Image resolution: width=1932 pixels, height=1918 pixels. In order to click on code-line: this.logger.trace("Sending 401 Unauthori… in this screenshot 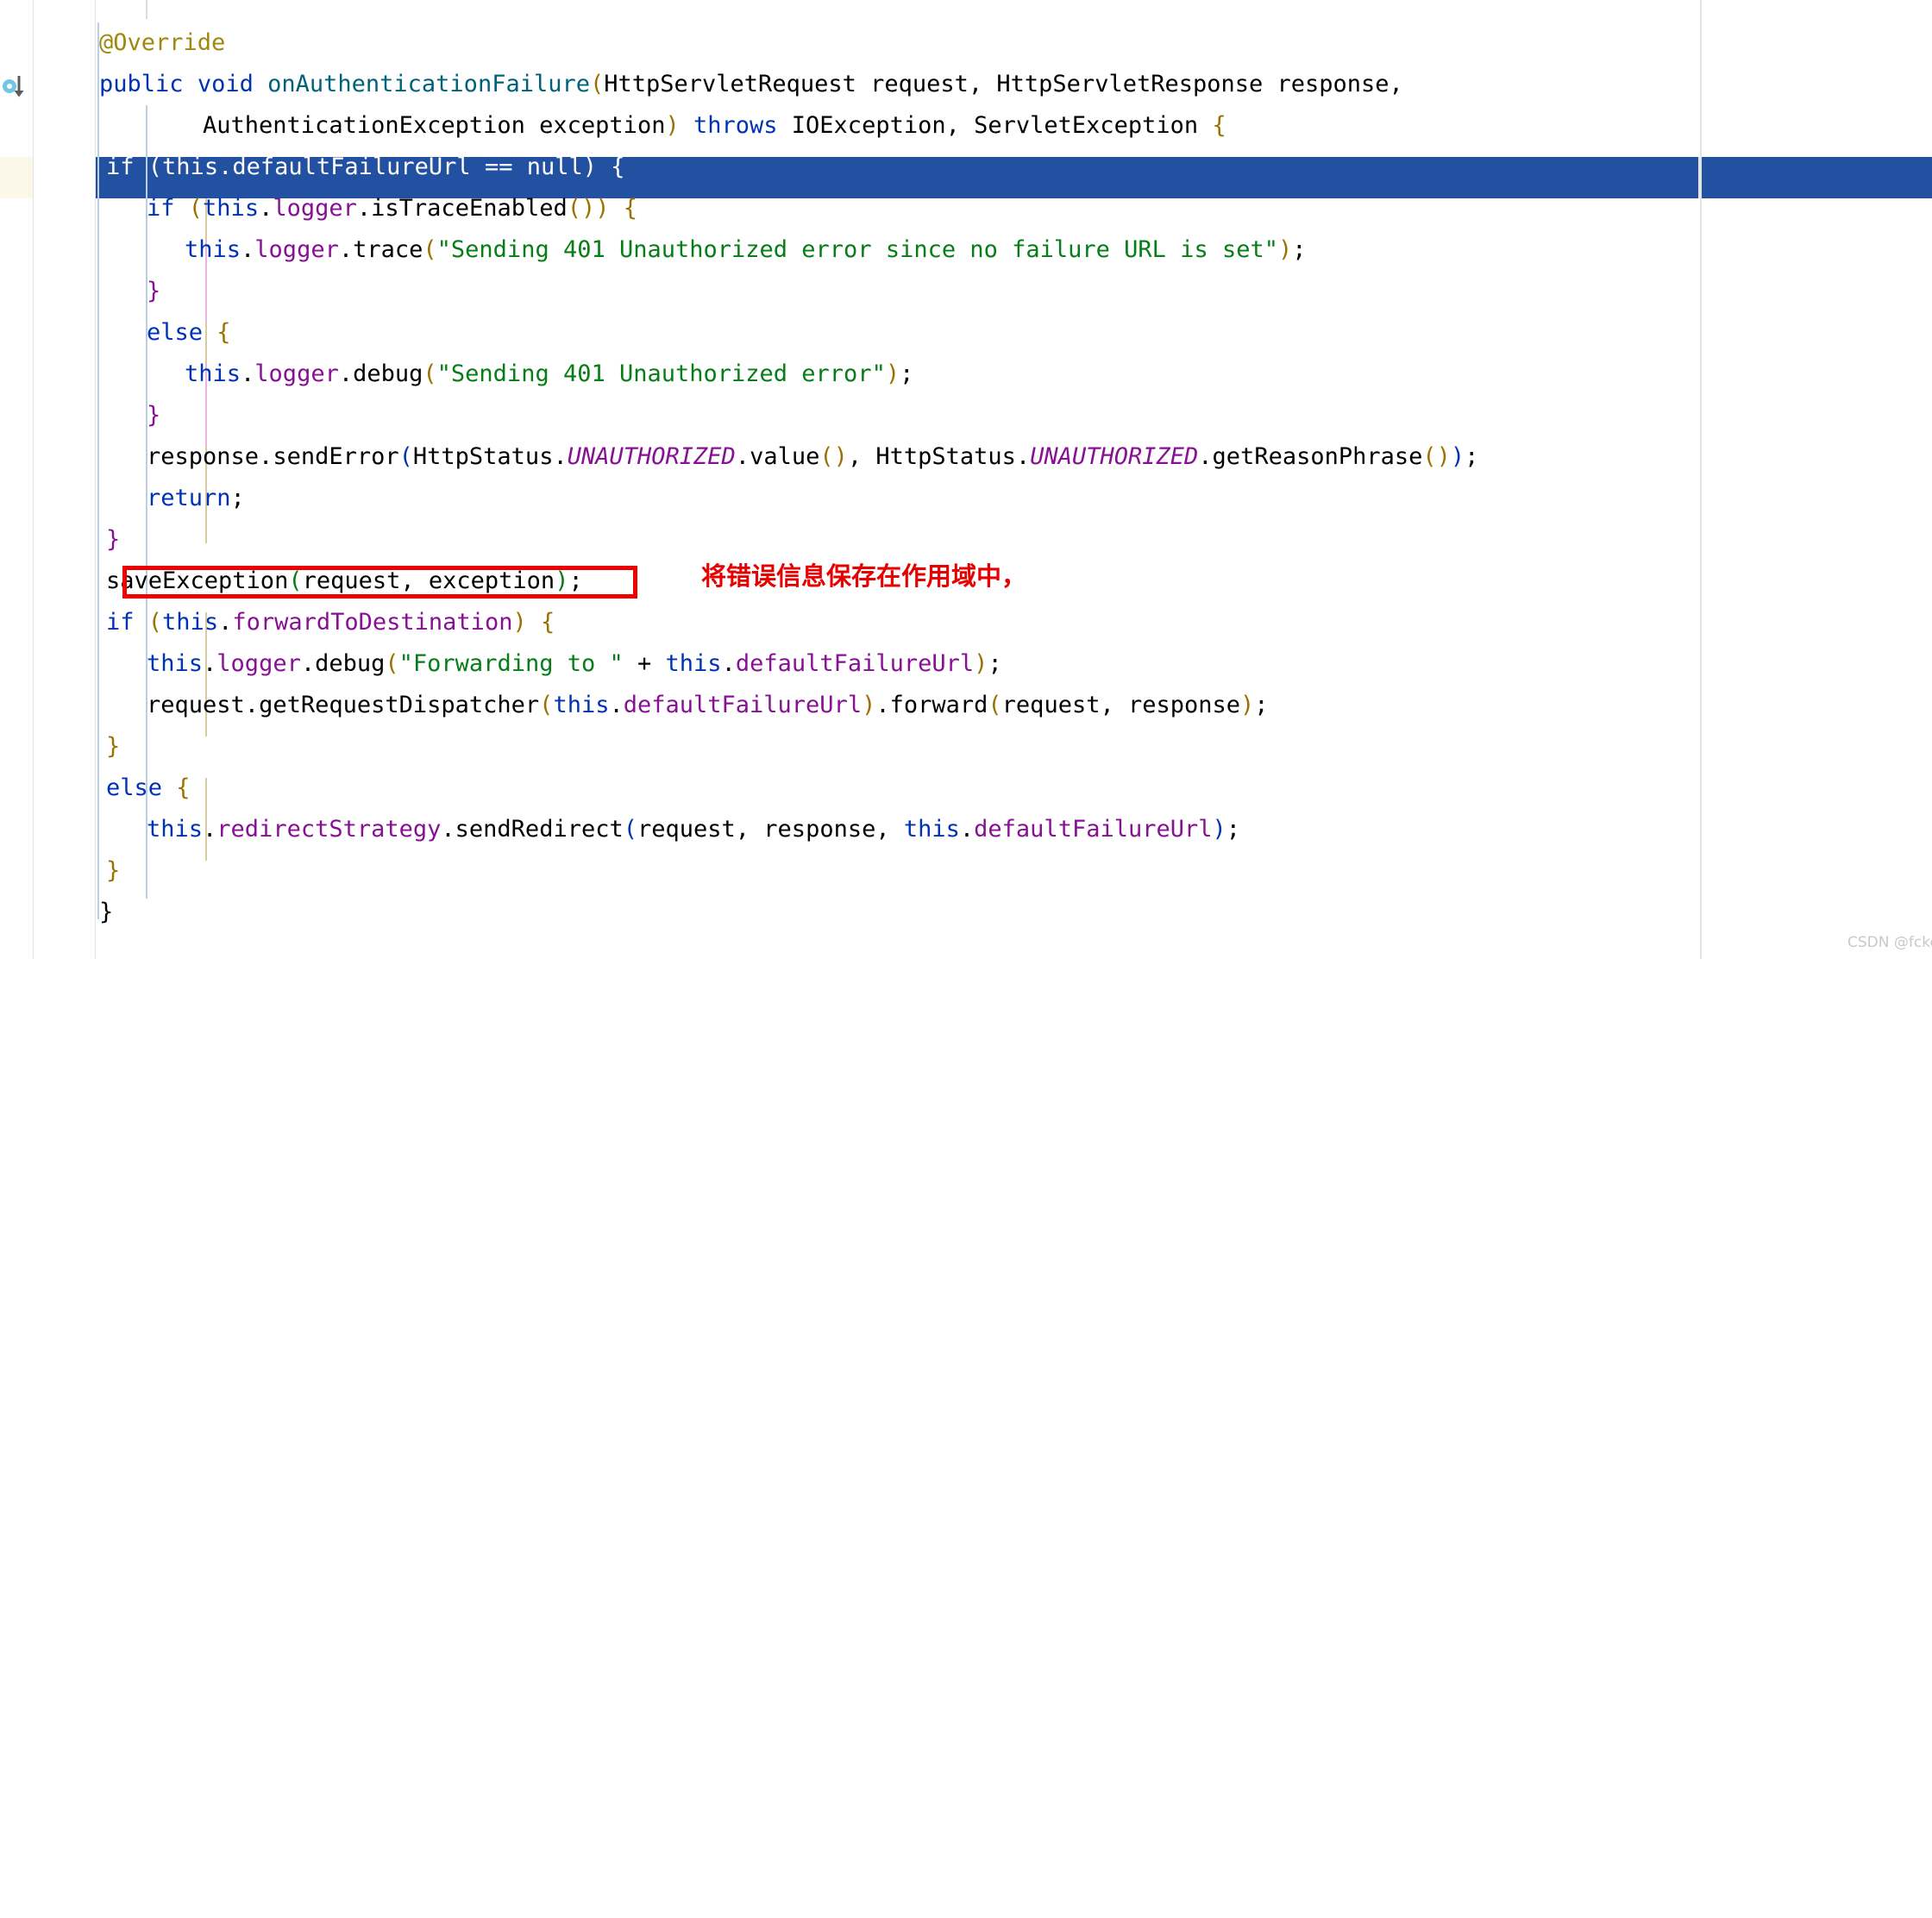, I will do `click(746, 250)`.